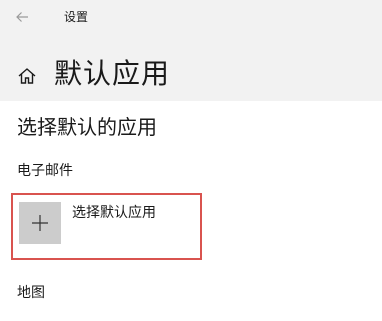 The height and width of the screenshot is (321, 382). What do you see at coordinates (27, 76) in the screenshot?
I see `home-icon` at bounding box center [27, 76].